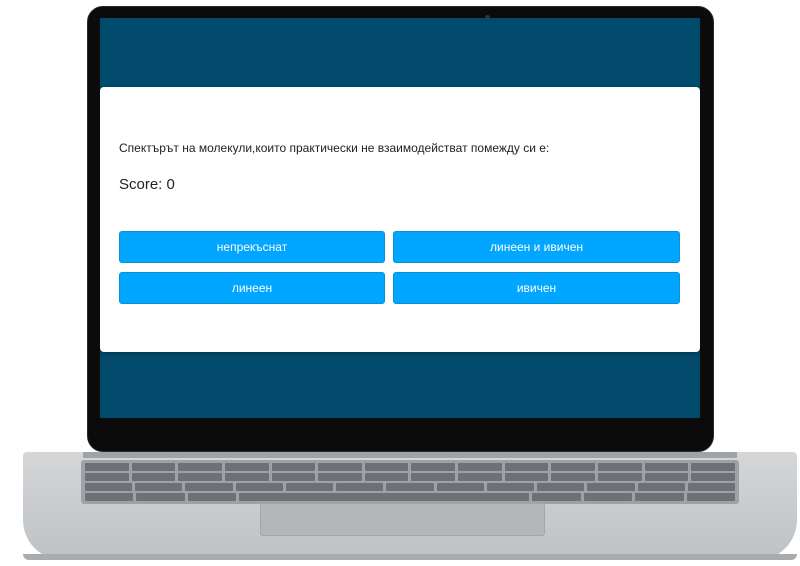 Image resolution: width=800 pixels, height=566 pixels. Describe the element at coordinates (147, 184) in the screenshot. I see `score-label: Score: 0` at that location.